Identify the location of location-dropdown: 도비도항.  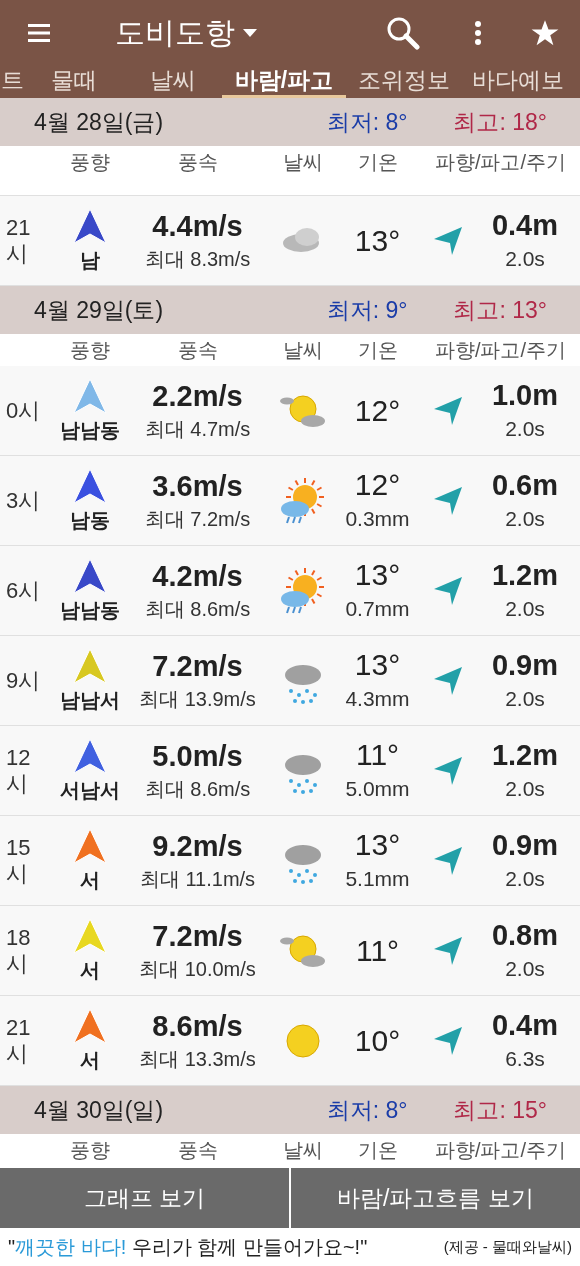
(186, 32).